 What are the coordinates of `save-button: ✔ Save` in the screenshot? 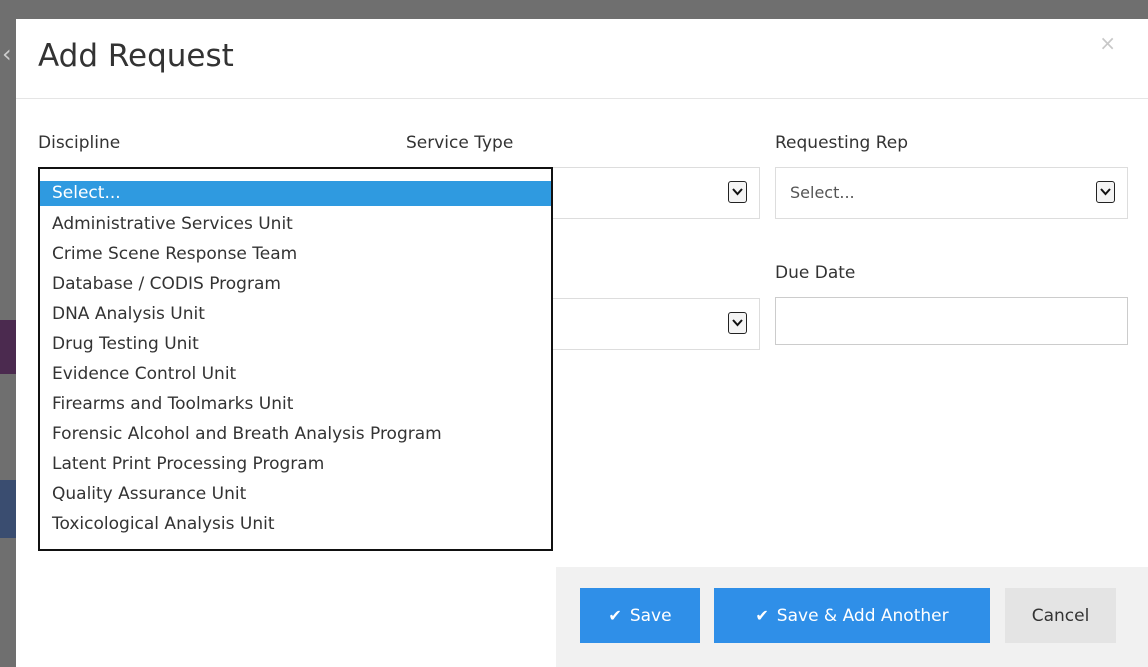 It's located at (640, 615).